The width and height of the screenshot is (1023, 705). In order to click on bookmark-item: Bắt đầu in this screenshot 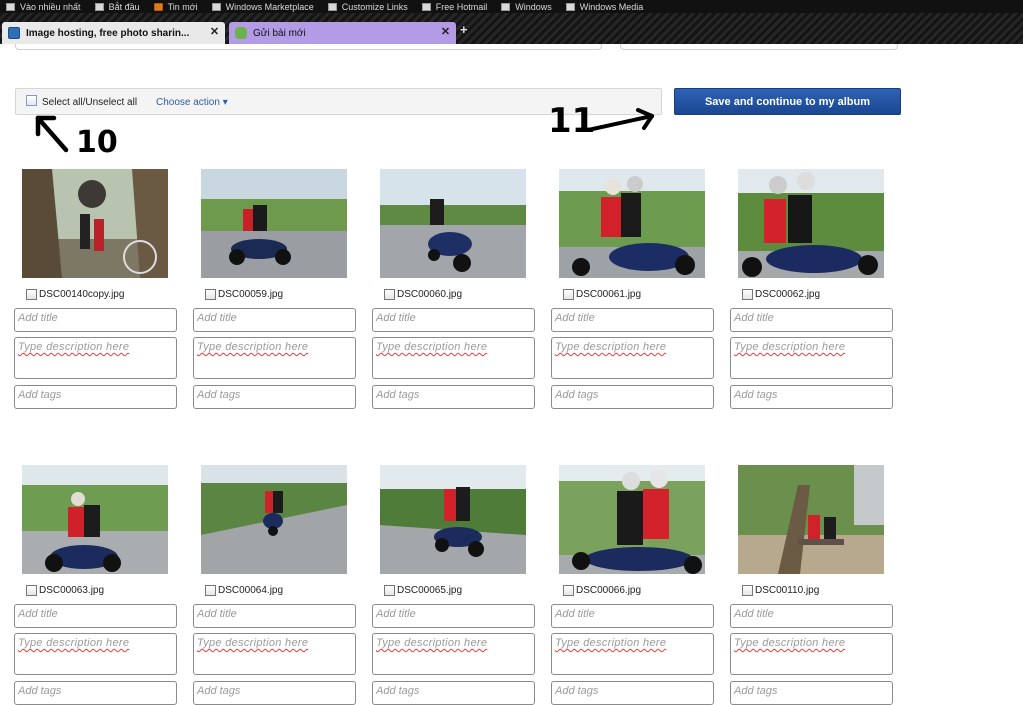, I will do `click(114, 7)`.